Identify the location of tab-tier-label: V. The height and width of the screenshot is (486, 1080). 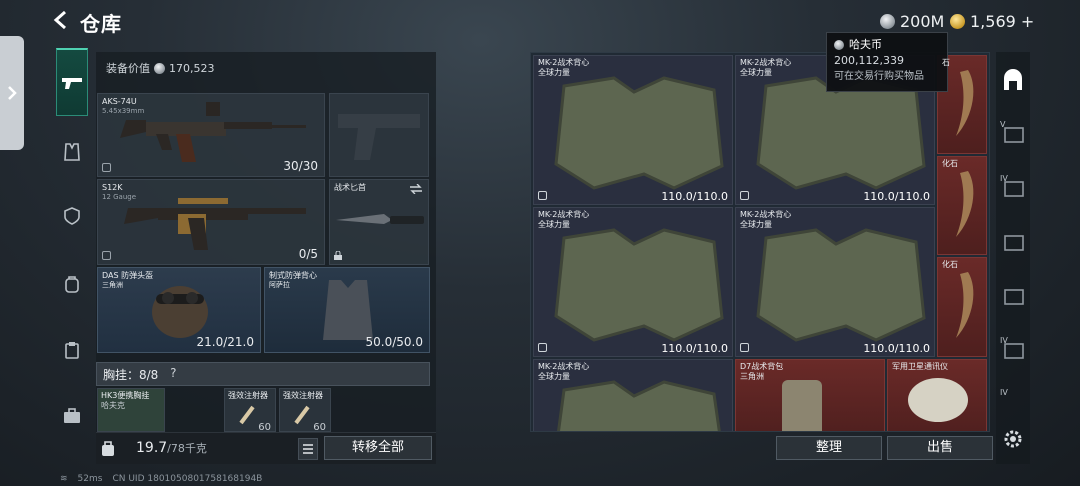
(1003, 124).